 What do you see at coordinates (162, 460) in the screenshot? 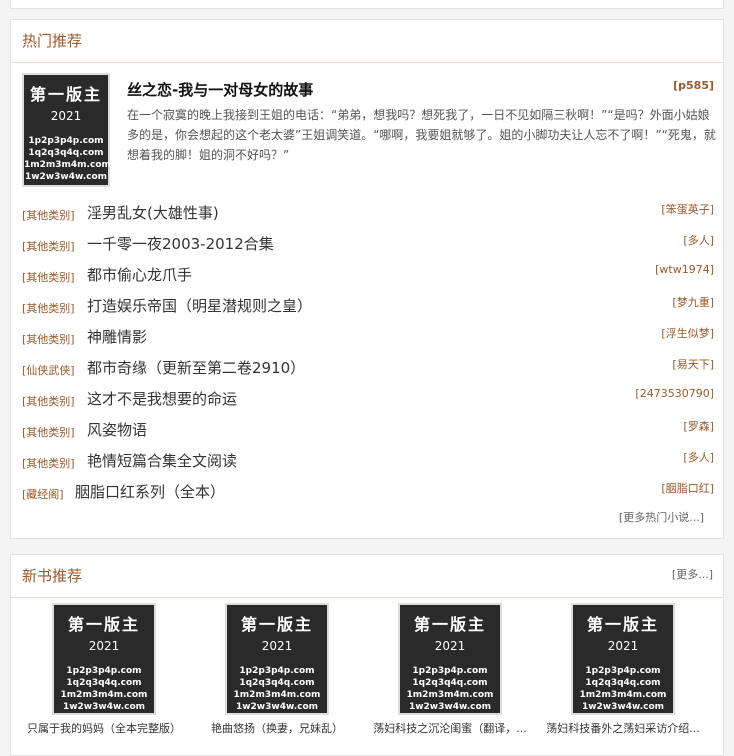
I see `book-title-link: 艳情短篇合集全文阅读` at bounding box center [162, 460].